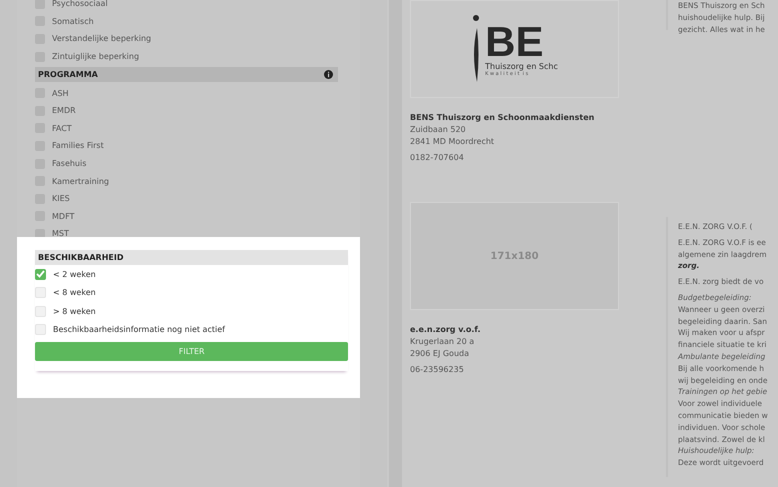 Image resolution: width=778 pixels, height=487 pixels. What do you see at coordinates (514, 42) in the screenshot?
I see `logo-text: BE` at bounding box center [514, 42].